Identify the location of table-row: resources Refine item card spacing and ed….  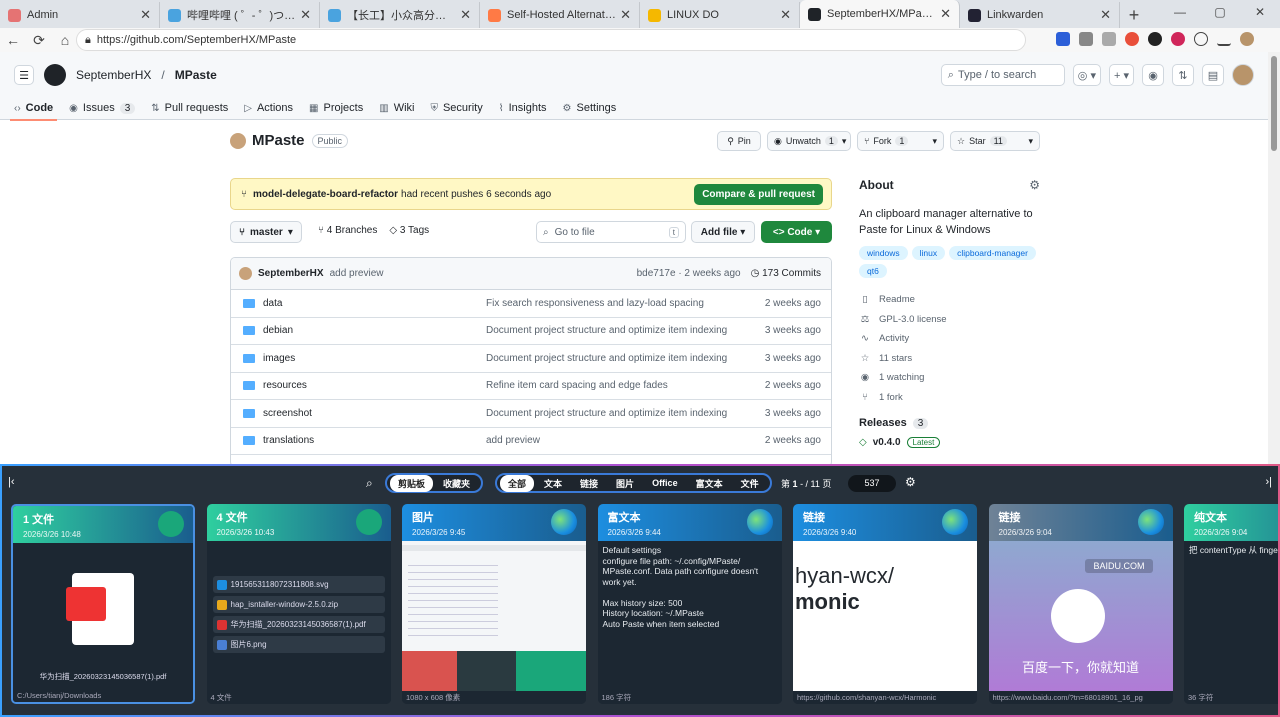
(531, 386).